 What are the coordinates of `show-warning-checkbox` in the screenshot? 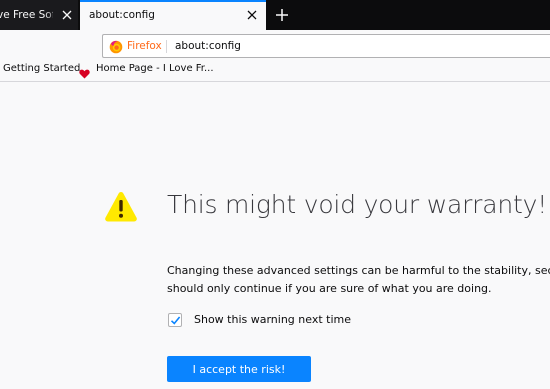 It's located at (175, 320).